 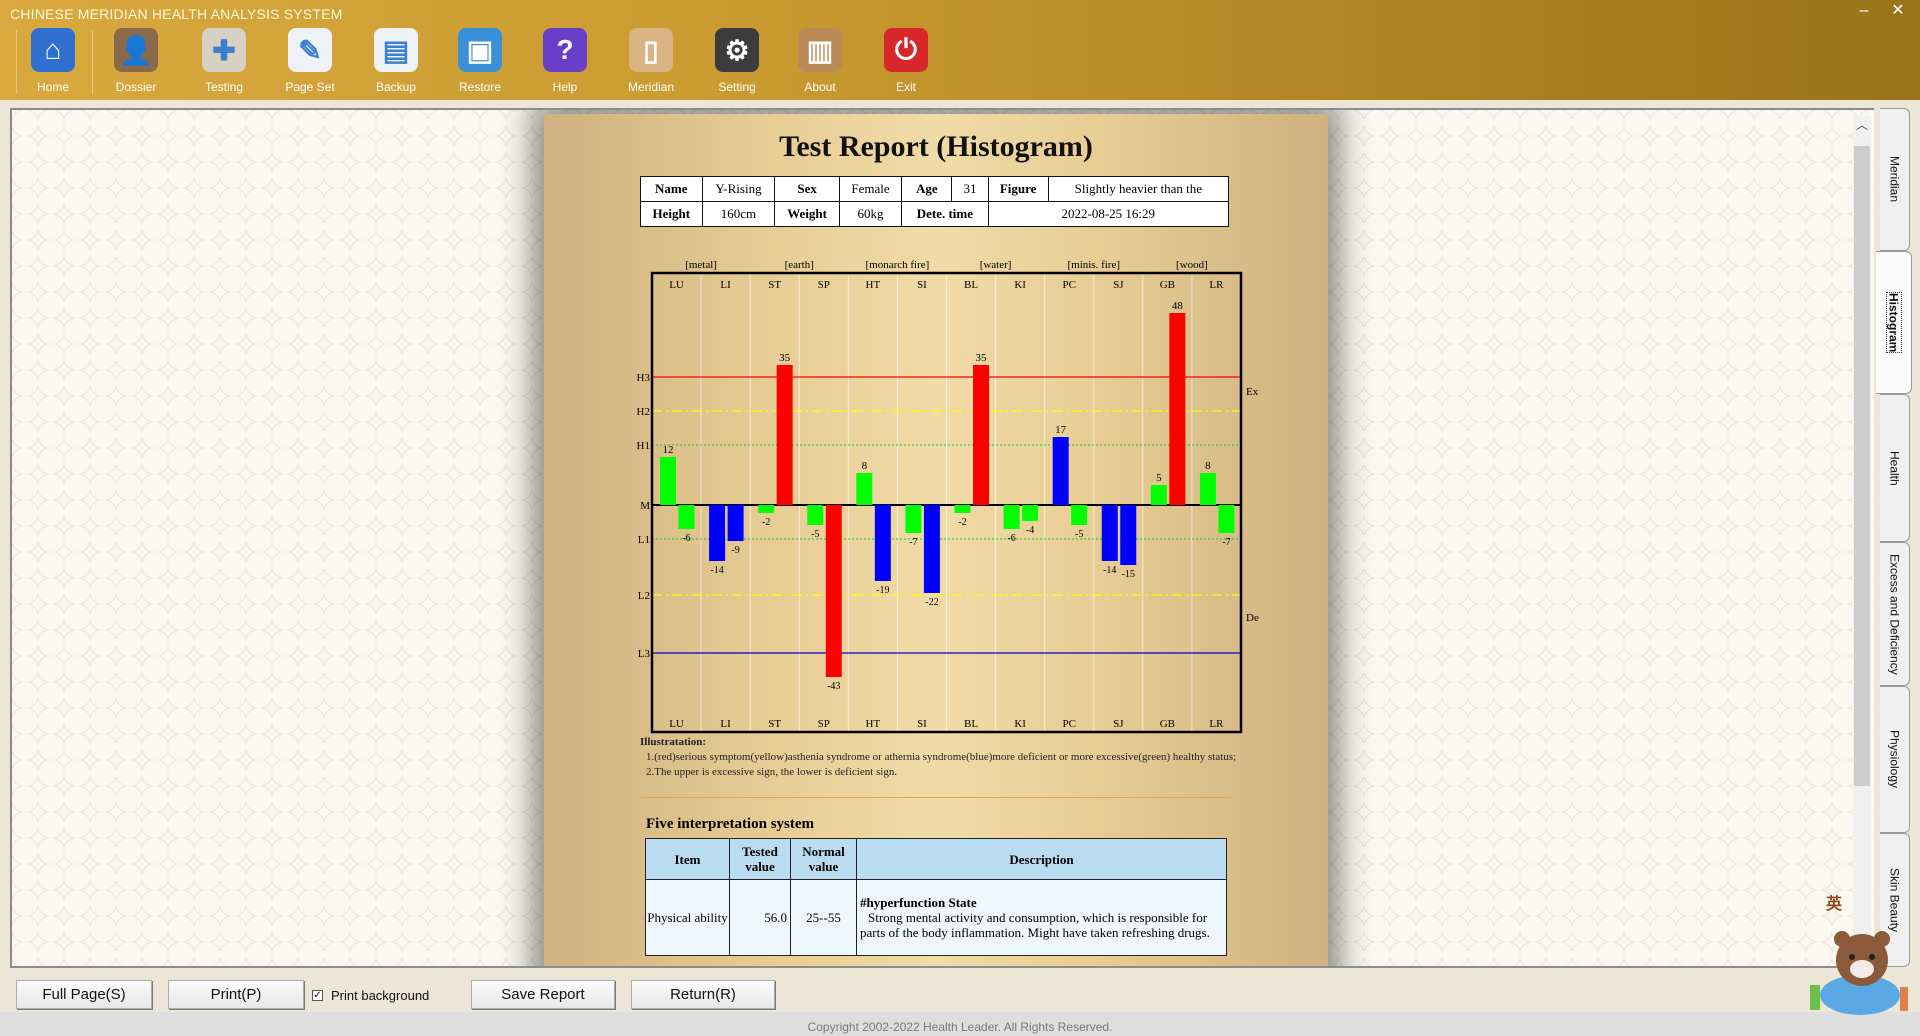 I want to click on toolbar-label: Setting, so click(x=737, y=87).